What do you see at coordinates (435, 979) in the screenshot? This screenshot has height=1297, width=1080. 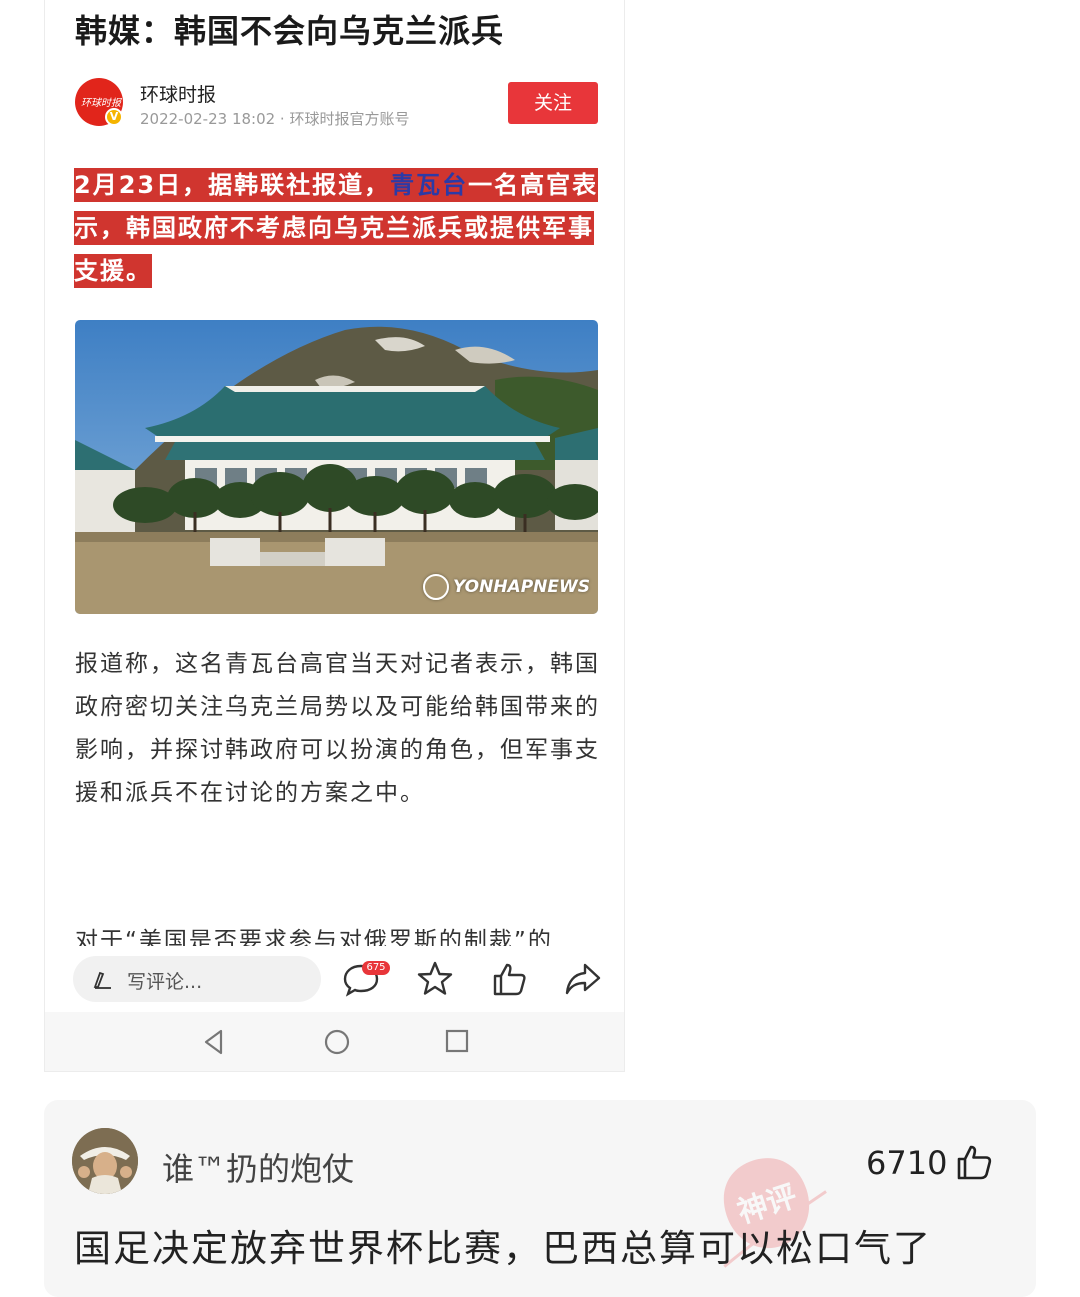 I see `favorite-star-icon` at bounding box center [435, 979].